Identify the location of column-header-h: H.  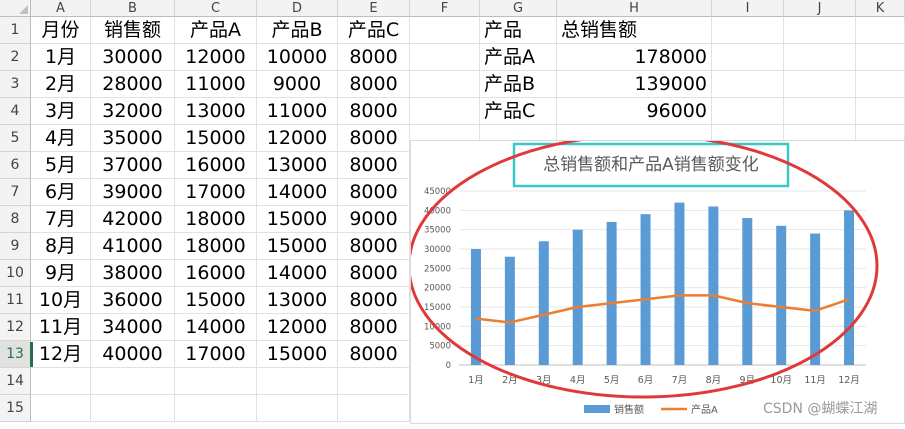
(634, 8).